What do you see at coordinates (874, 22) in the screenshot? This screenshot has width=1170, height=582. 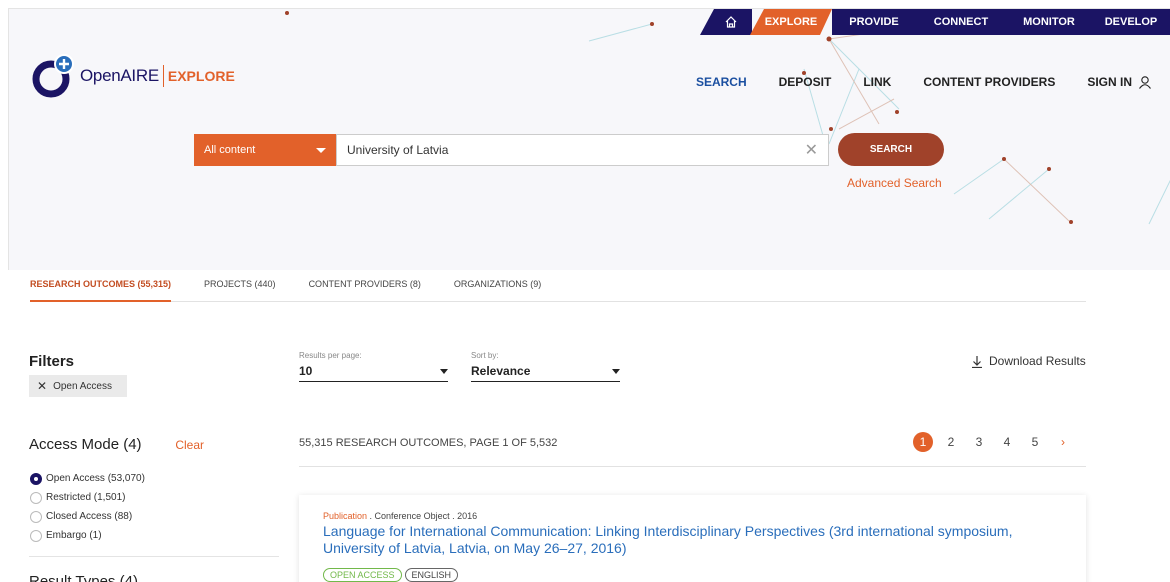 I see `portal-provide: PROVIDE` at bounding box center [874, 22].